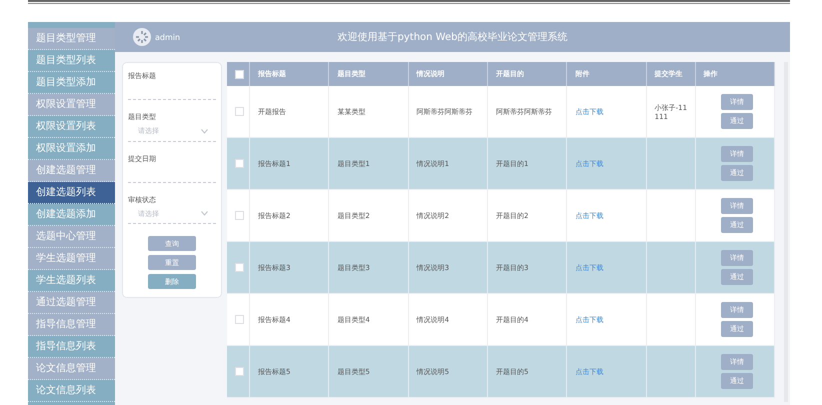  What do you see at coordinates (71, 325) in the screenshot?
I see `menu-group: 指导信息管理` at bounding box center [71, 325].